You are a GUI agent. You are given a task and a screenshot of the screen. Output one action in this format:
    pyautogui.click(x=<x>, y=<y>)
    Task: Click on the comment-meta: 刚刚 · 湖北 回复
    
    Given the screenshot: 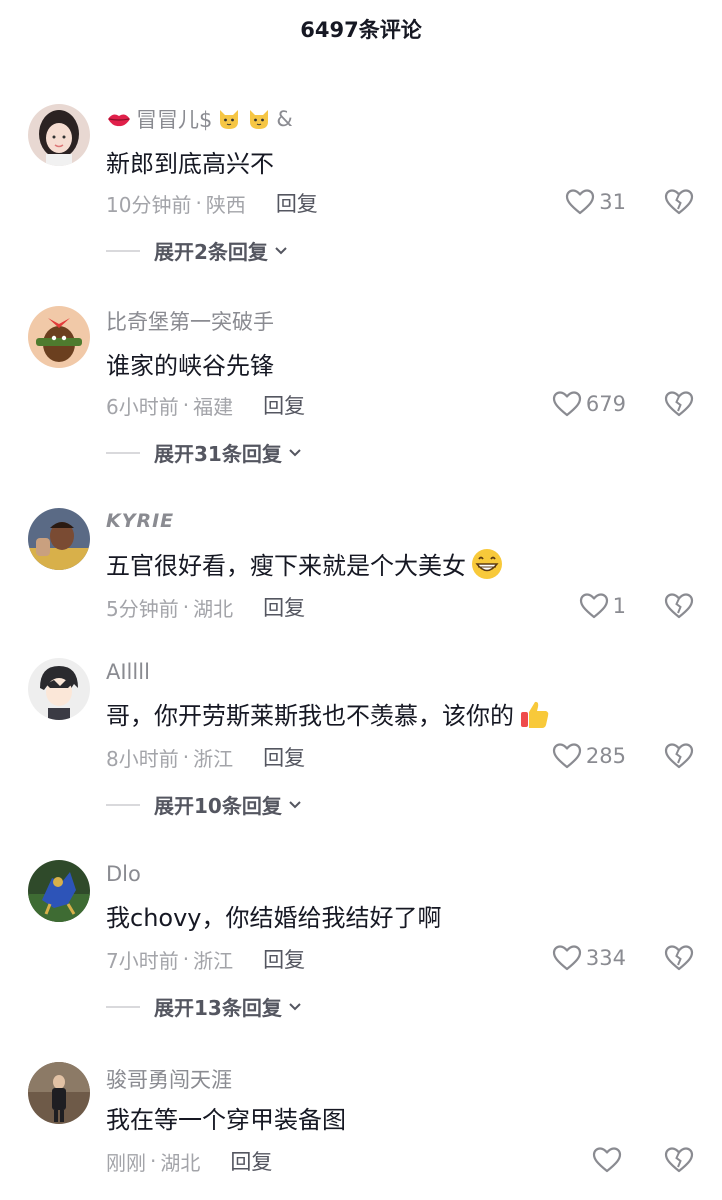 What is the action you would take?
    pyautogui.click(x=189, y=1161)
    